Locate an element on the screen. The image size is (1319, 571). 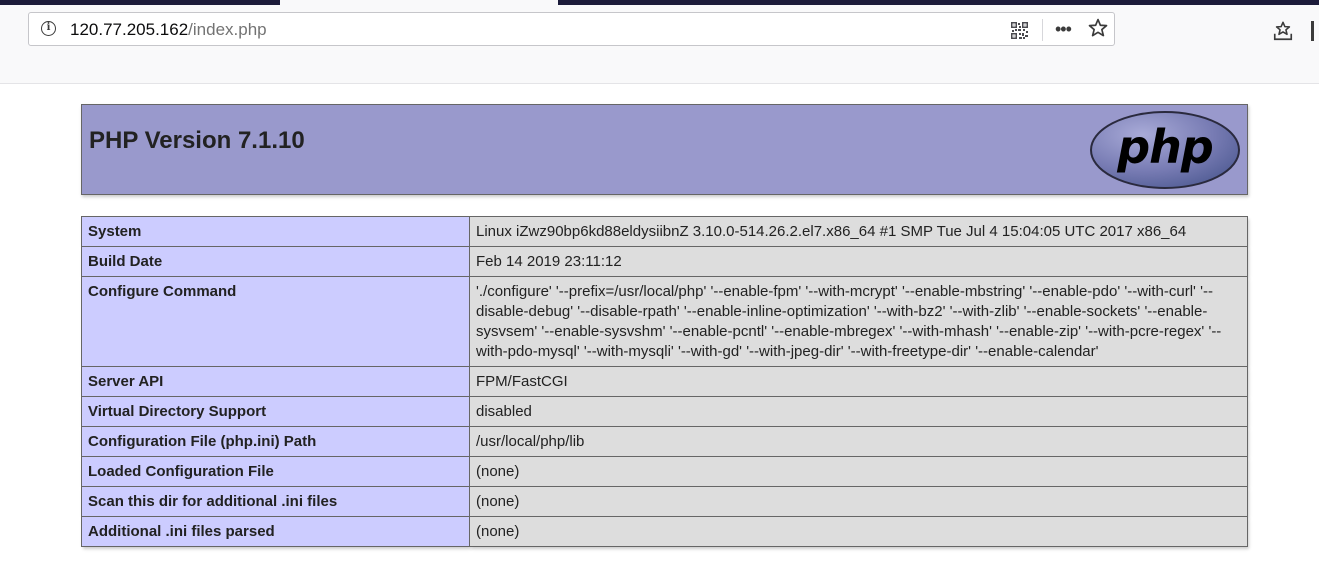
more-icon: ••• is located at coordinates (1063, 29).